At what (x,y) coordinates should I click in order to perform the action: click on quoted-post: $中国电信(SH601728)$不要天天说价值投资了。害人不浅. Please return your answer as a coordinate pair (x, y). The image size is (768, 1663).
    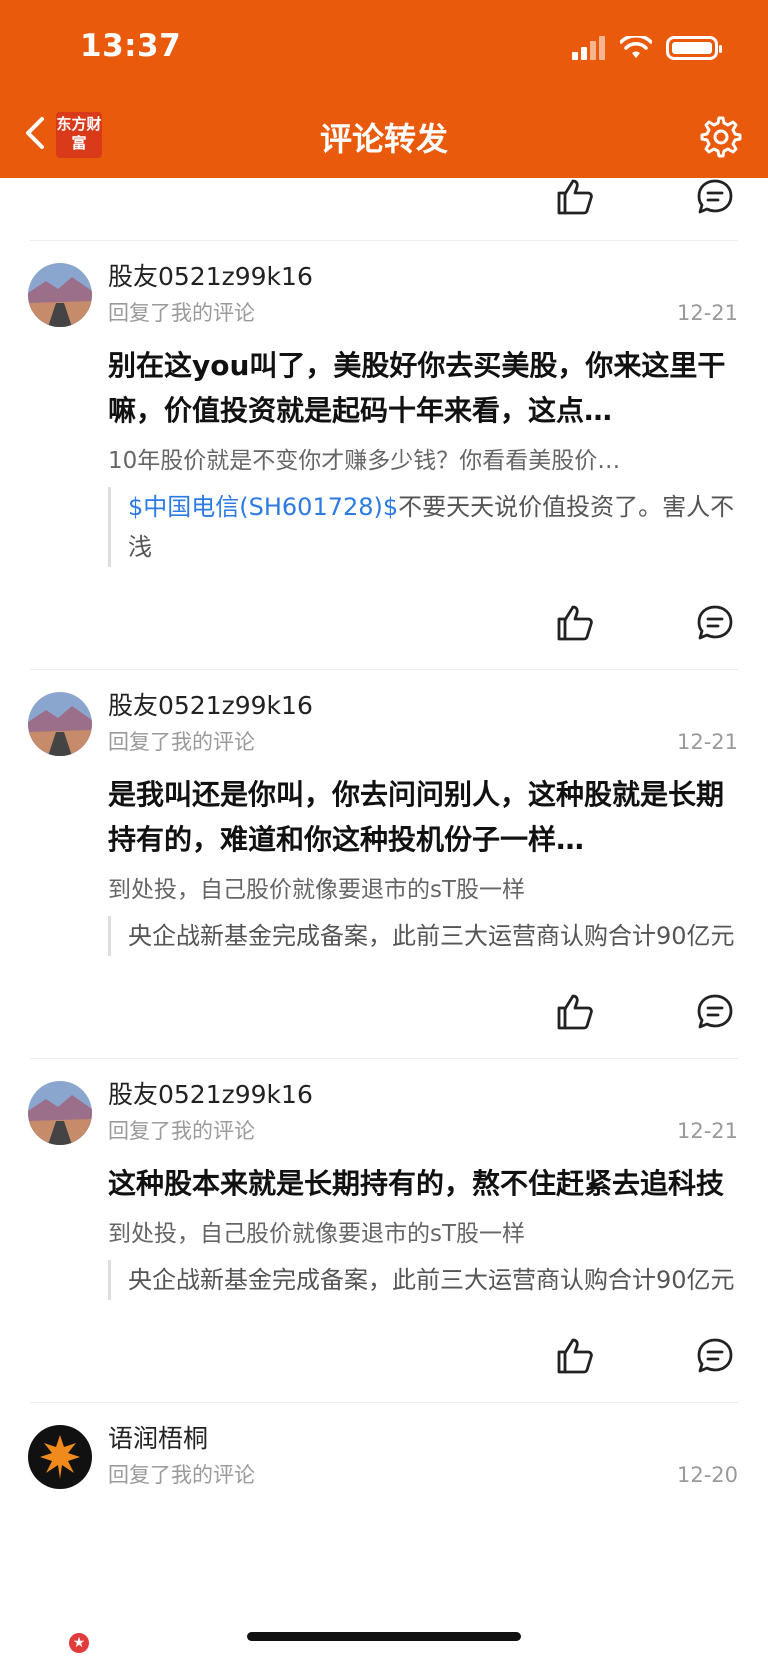
    Looking at the image, I should click on (423, 527).